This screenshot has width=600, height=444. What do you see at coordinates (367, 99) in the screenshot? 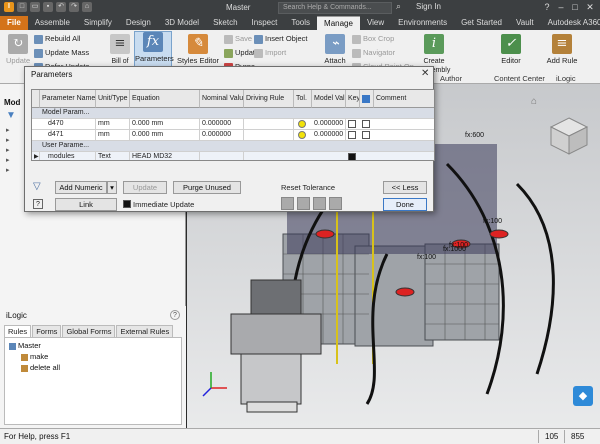
I see `col-export-icon` at bounding box center [367, 99].